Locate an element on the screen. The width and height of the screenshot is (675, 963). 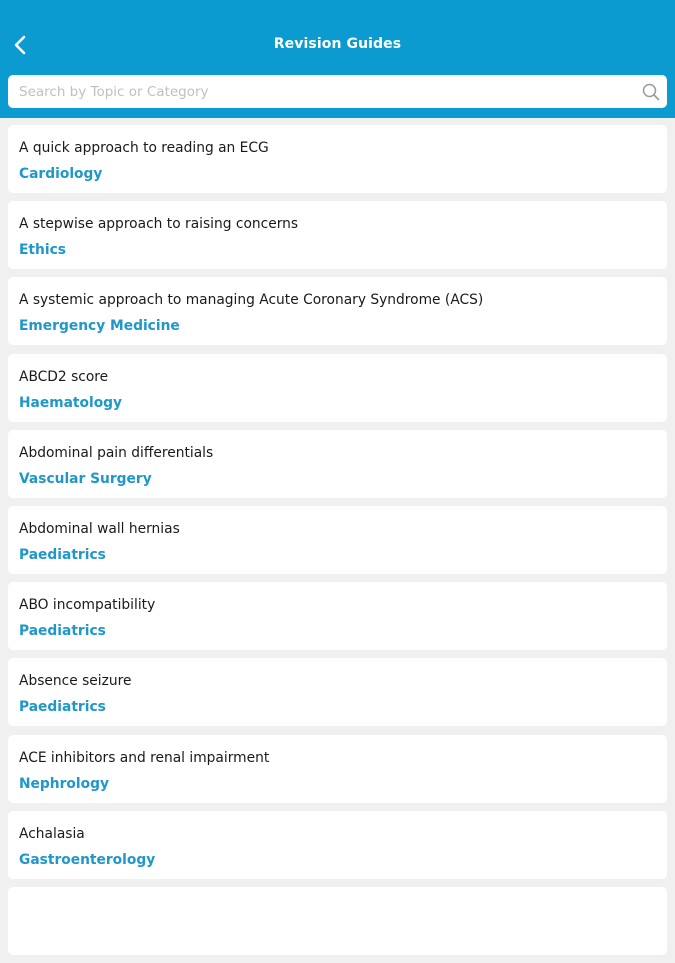
guide-title: ABO incompatibility is located at coordinates (87, 605).